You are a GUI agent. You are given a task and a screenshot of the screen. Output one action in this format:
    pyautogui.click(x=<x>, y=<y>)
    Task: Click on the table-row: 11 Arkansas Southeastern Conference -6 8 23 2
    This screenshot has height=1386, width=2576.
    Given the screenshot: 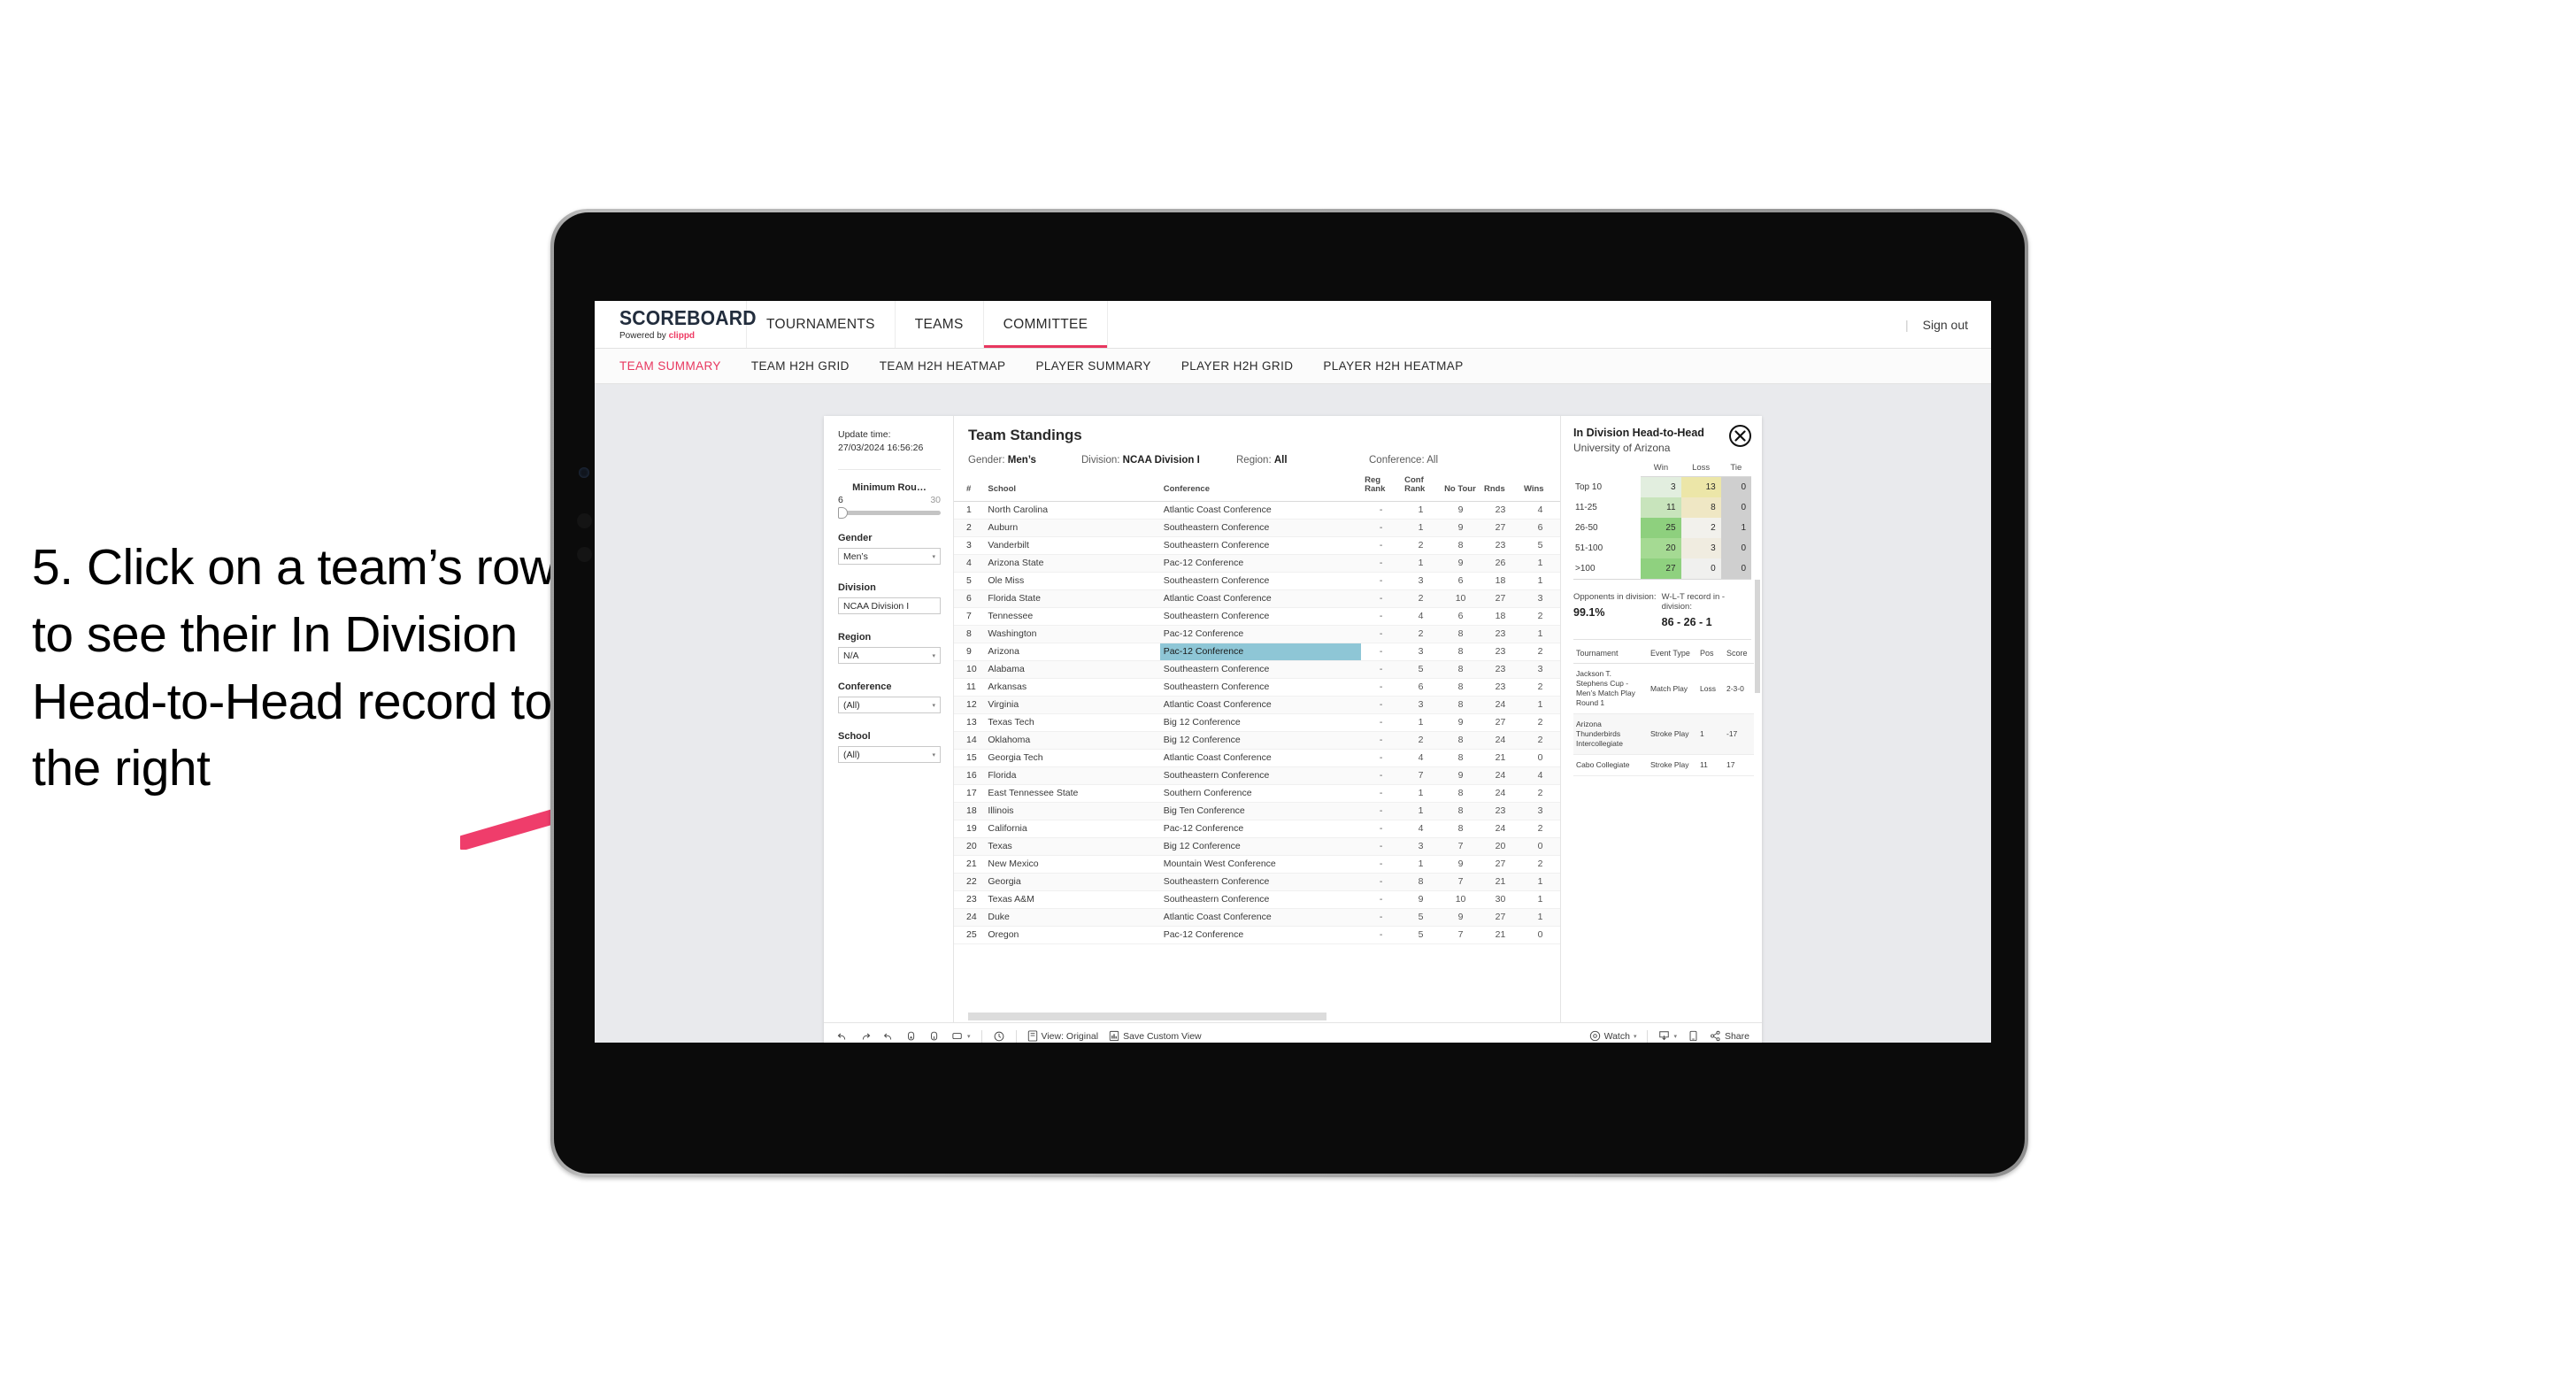 What is the action you would take?
    pyautogui.click(x=1257, y=688)
    